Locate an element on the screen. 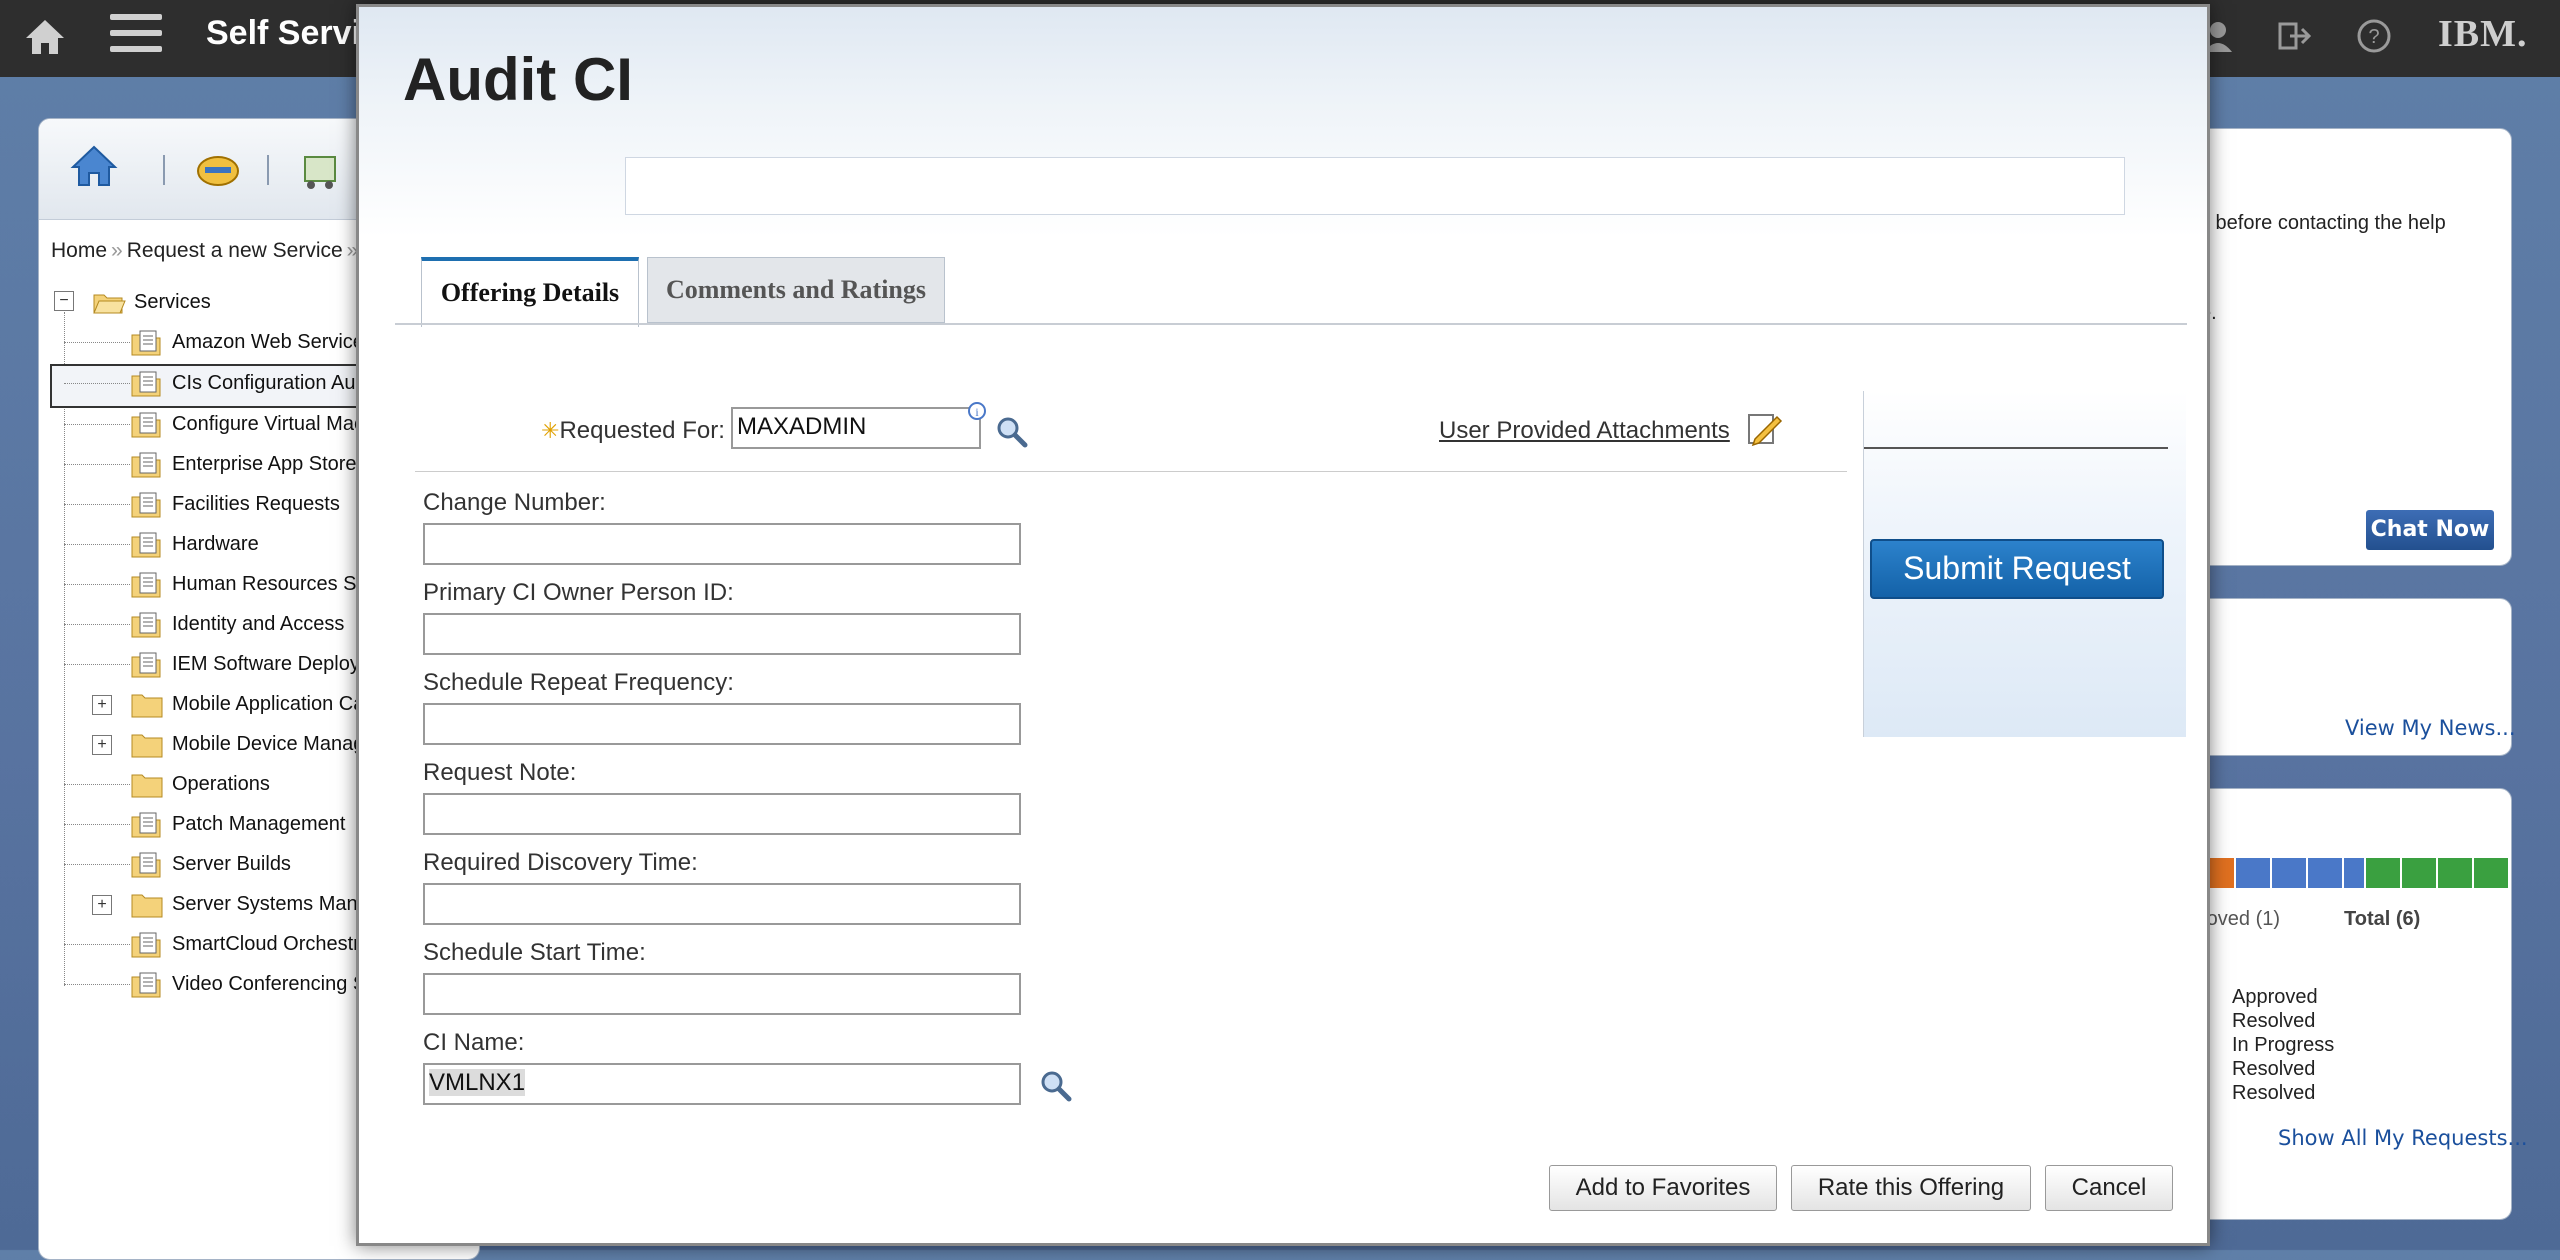  tree-item: Identity and Access is located at coordinates (237, 624).